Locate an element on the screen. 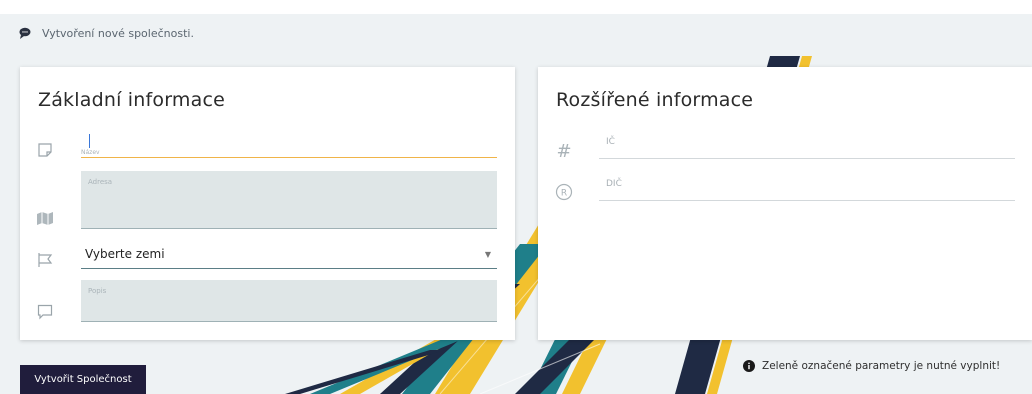 This screenshot has width=1032, height=394. comment-icon is located at coordinates (45, 312).